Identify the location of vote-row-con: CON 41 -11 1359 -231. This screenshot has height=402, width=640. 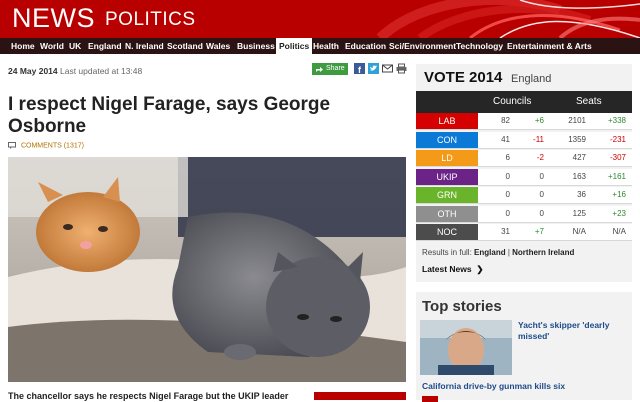
(524, 140).